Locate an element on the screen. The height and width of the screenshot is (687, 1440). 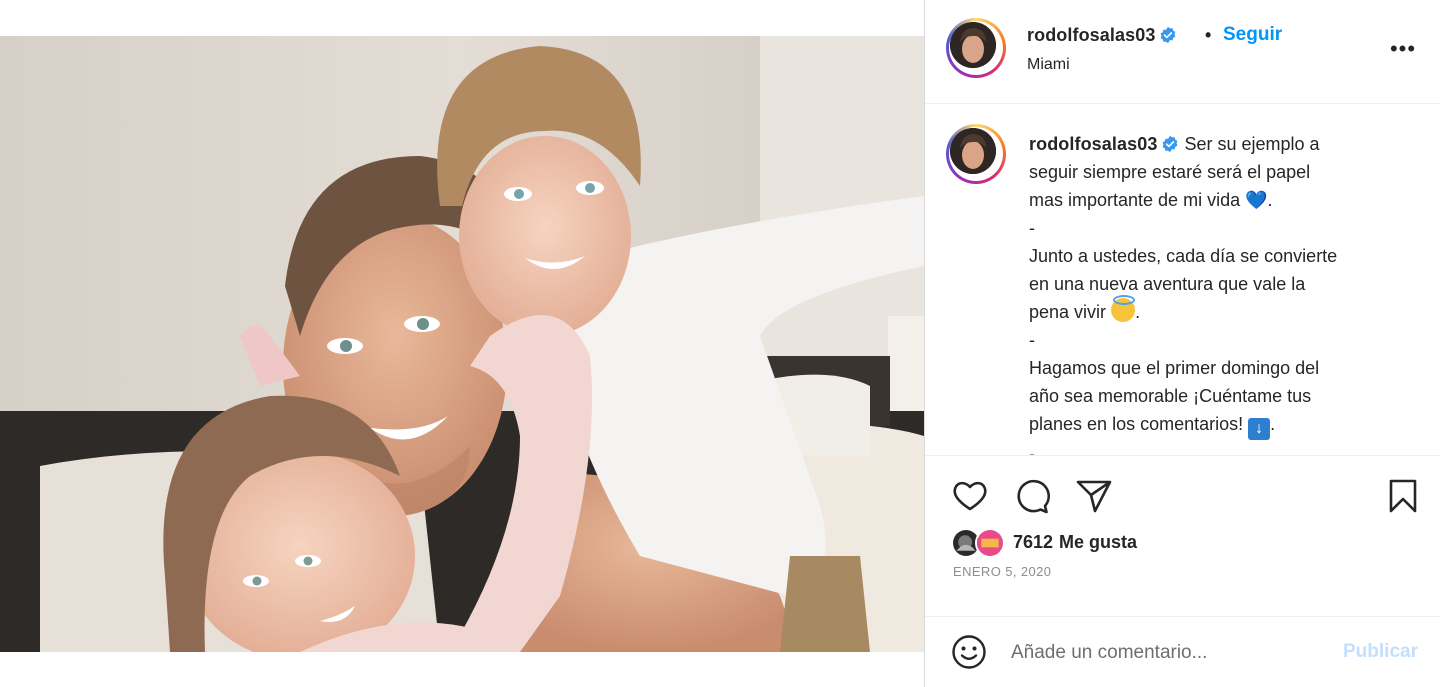
post-location: Miami is located at coordinates (1048, 65).